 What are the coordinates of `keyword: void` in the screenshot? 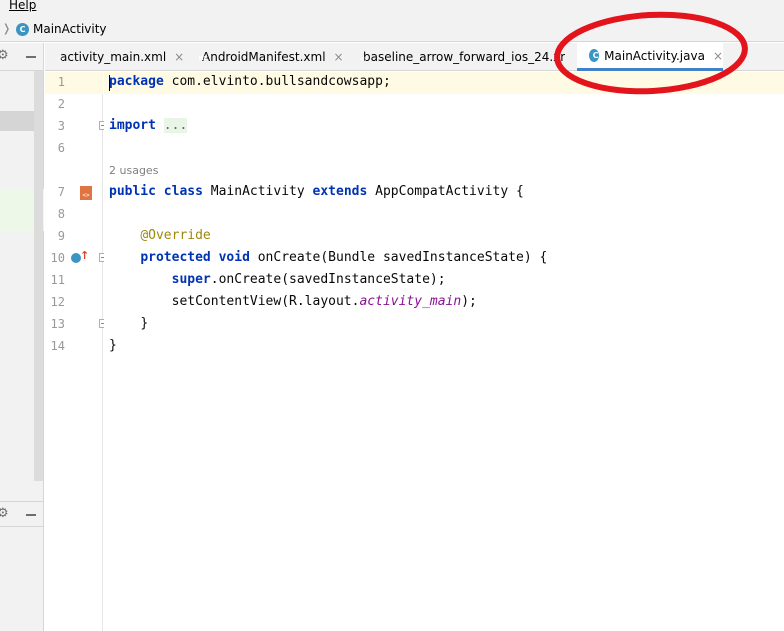 It's located at (234, 257).